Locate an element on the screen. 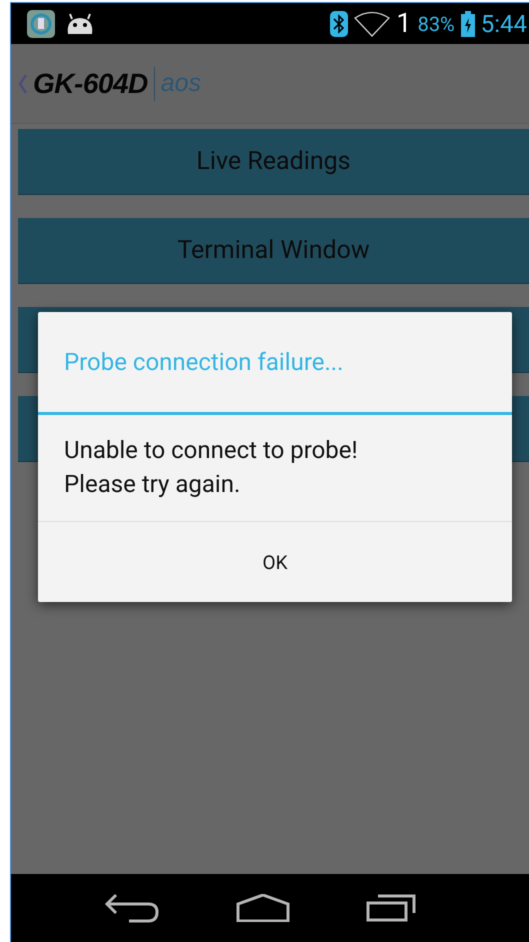 This screenshot has height=942, width=529. recent-apps-icon is located at coordinates (391, 908).